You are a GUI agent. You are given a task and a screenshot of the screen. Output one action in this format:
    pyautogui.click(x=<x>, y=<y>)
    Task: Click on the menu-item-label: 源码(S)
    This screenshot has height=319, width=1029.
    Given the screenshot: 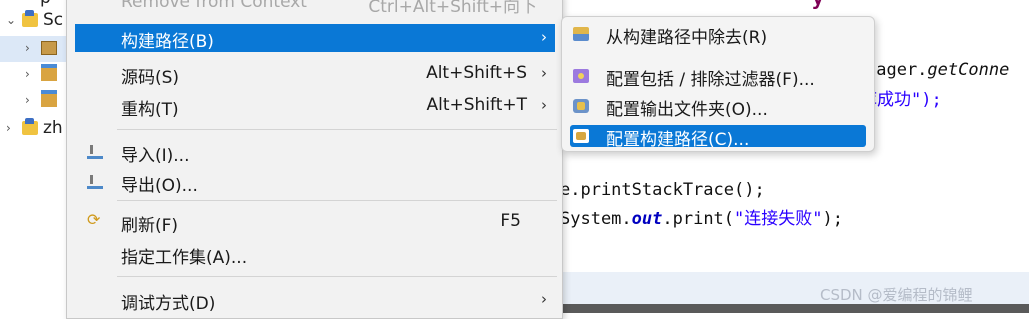 What is the action you would take?
    pyautogui.click(x=150, y=78)
    